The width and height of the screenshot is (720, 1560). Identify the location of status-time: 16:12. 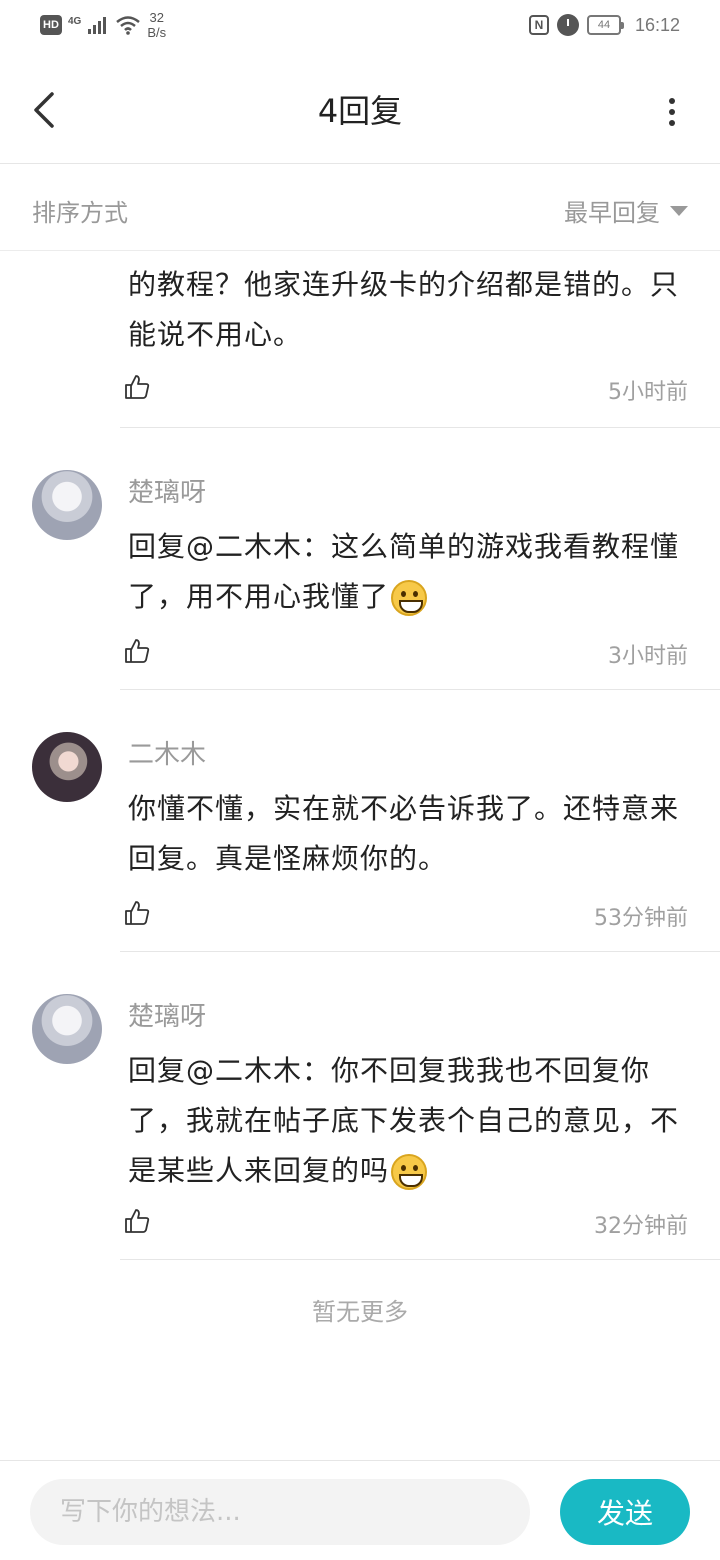
(657, 24).